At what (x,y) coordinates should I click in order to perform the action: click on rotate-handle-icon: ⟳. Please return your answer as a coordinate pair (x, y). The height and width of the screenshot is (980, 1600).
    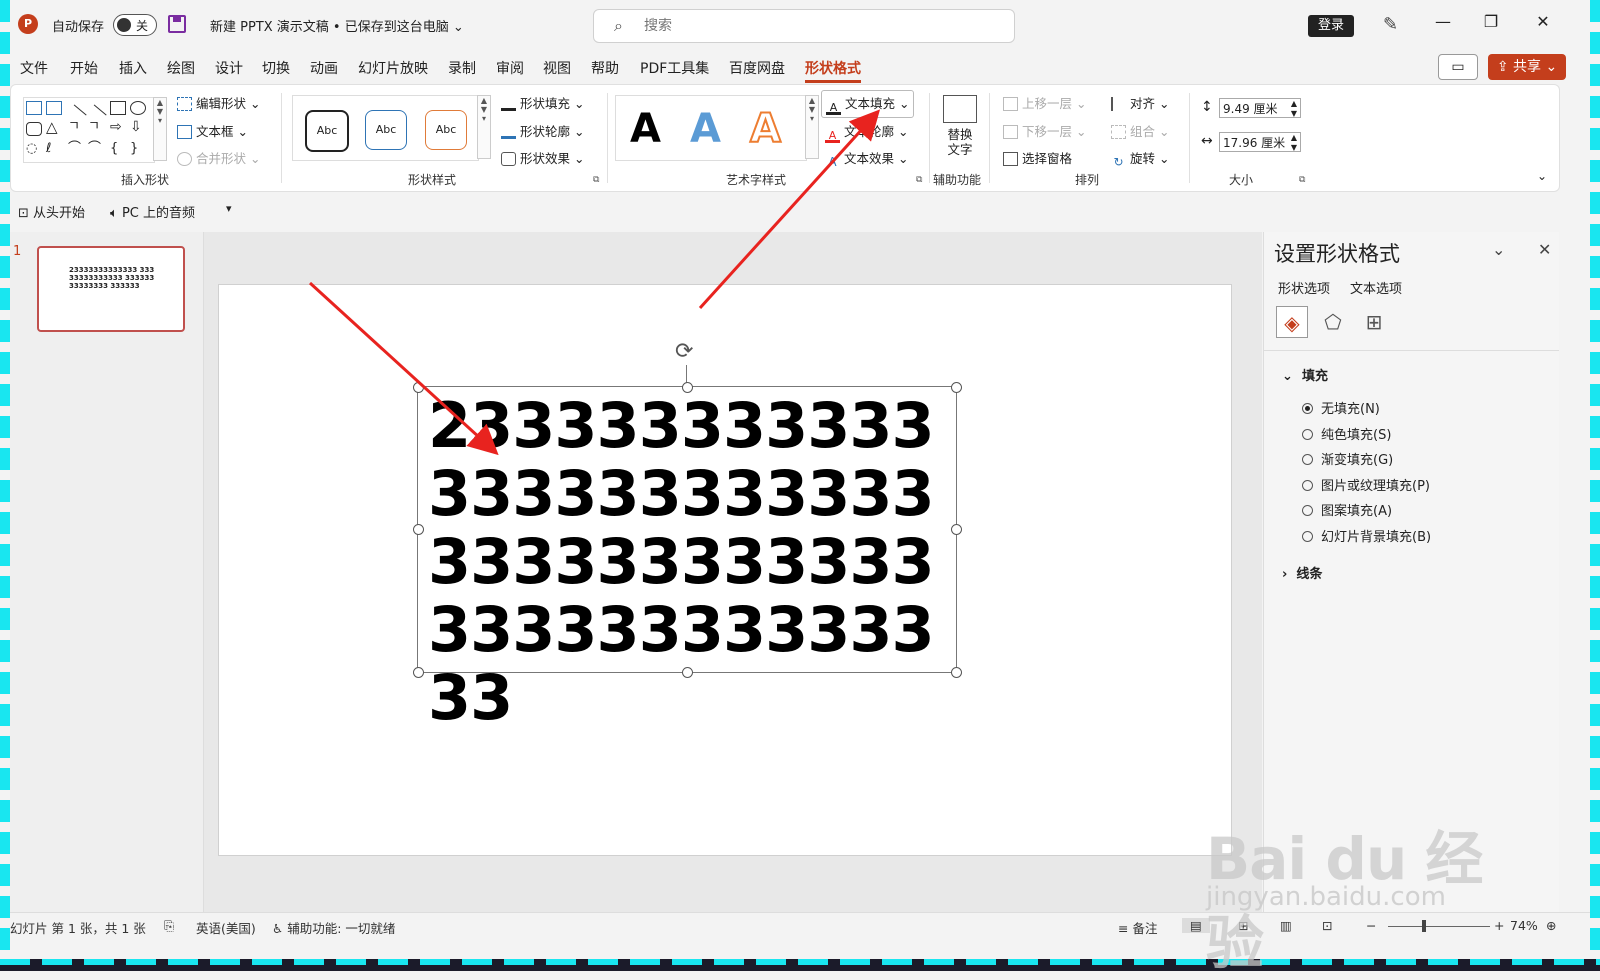
    Looking at the image, I should click on (684, 351).